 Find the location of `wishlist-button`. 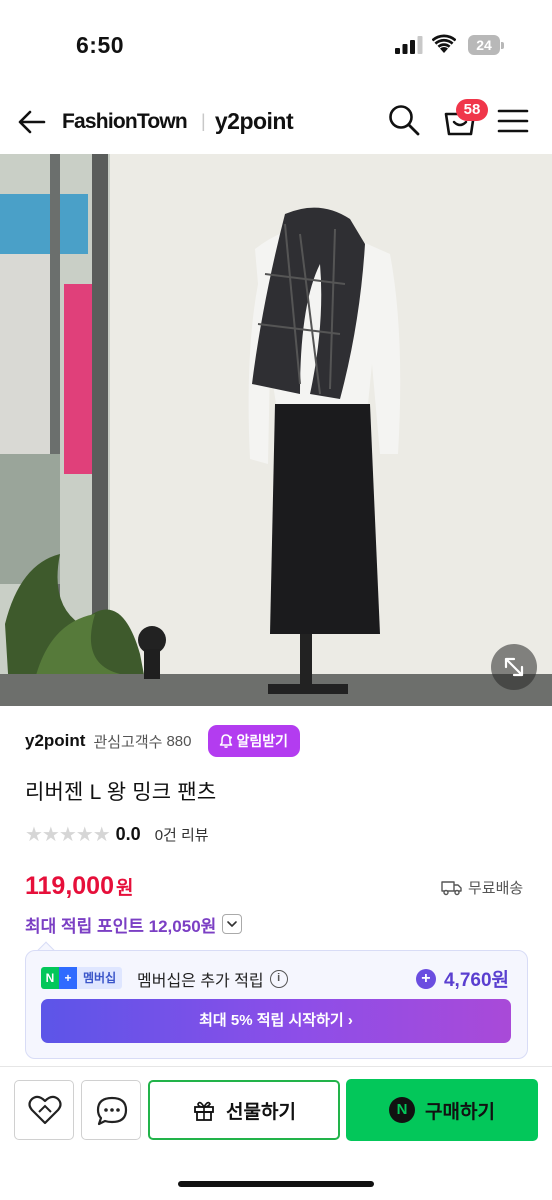

wishlist-button is located at coordinates (44, 1110).